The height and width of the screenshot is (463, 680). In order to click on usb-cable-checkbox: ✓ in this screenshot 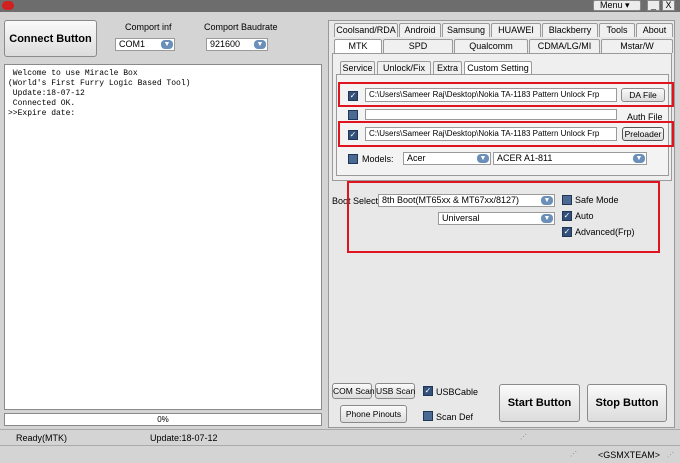, I will do `click(428, 391)`.